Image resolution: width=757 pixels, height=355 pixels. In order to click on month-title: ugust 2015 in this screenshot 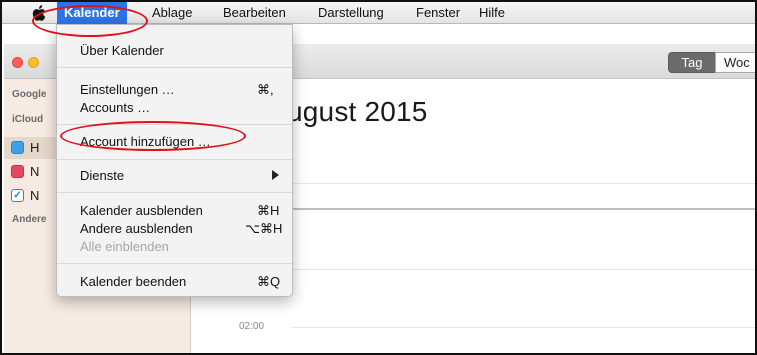, I will do `click(357, 111)`.